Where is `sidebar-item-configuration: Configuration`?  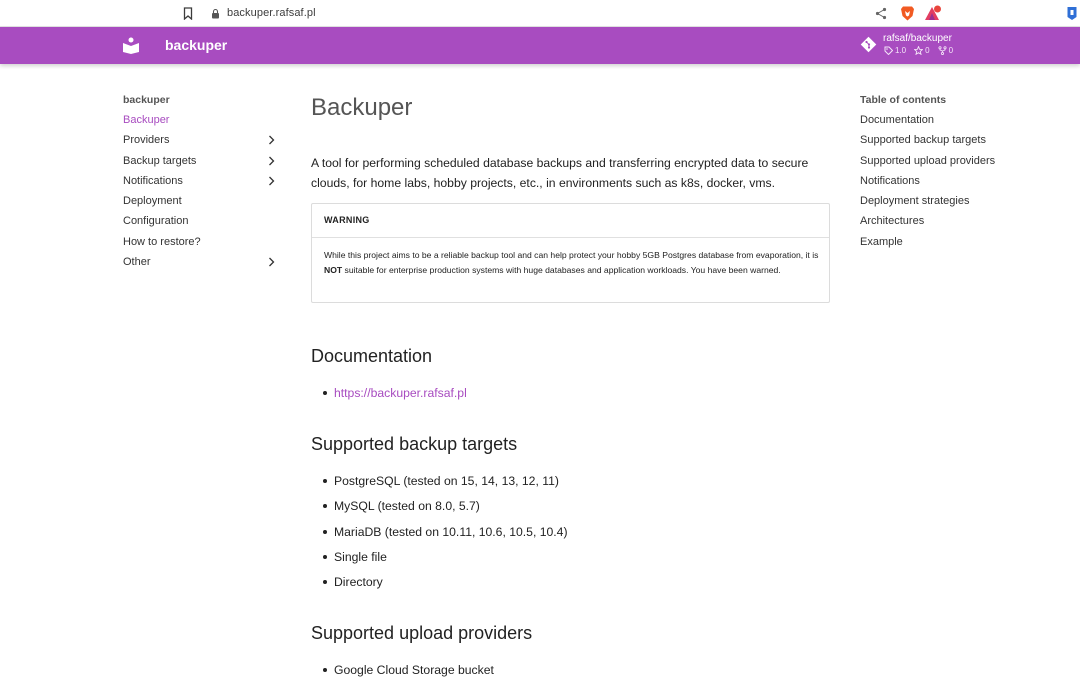 sidebar-item-configuration: Configuration is located at coordinates (203, 225).